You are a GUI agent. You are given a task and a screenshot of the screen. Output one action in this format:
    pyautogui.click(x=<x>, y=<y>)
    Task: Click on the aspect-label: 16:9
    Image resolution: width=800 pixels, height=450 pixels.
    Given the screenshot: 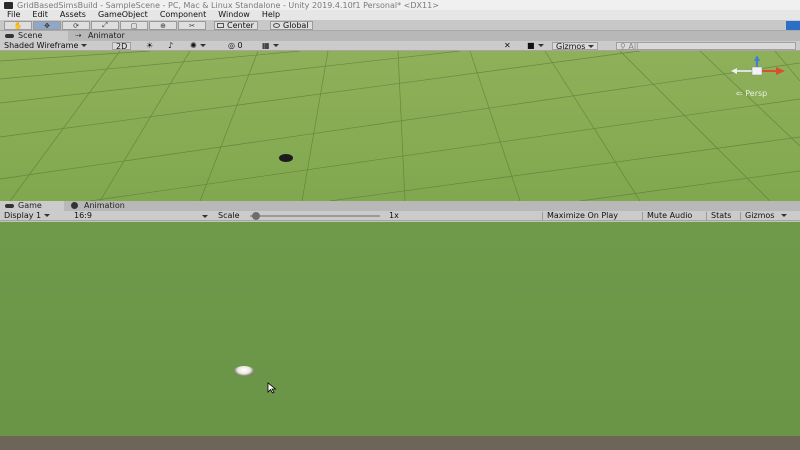 What is the action you would take?
    pyautogui.click(x=83, y=215)
    